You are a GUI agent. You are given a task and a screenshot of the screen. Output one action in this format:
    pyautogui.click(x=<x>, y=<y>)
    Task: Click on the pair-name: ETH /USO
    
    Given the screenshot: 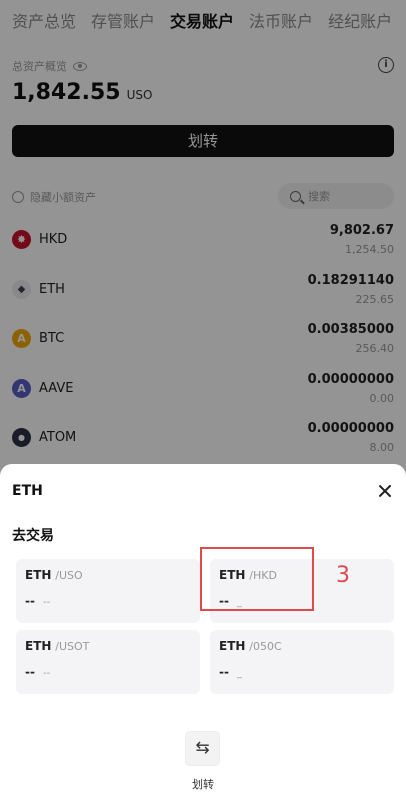 What is the action you would take?
    pyautogui.click(x=54, y=575)
    